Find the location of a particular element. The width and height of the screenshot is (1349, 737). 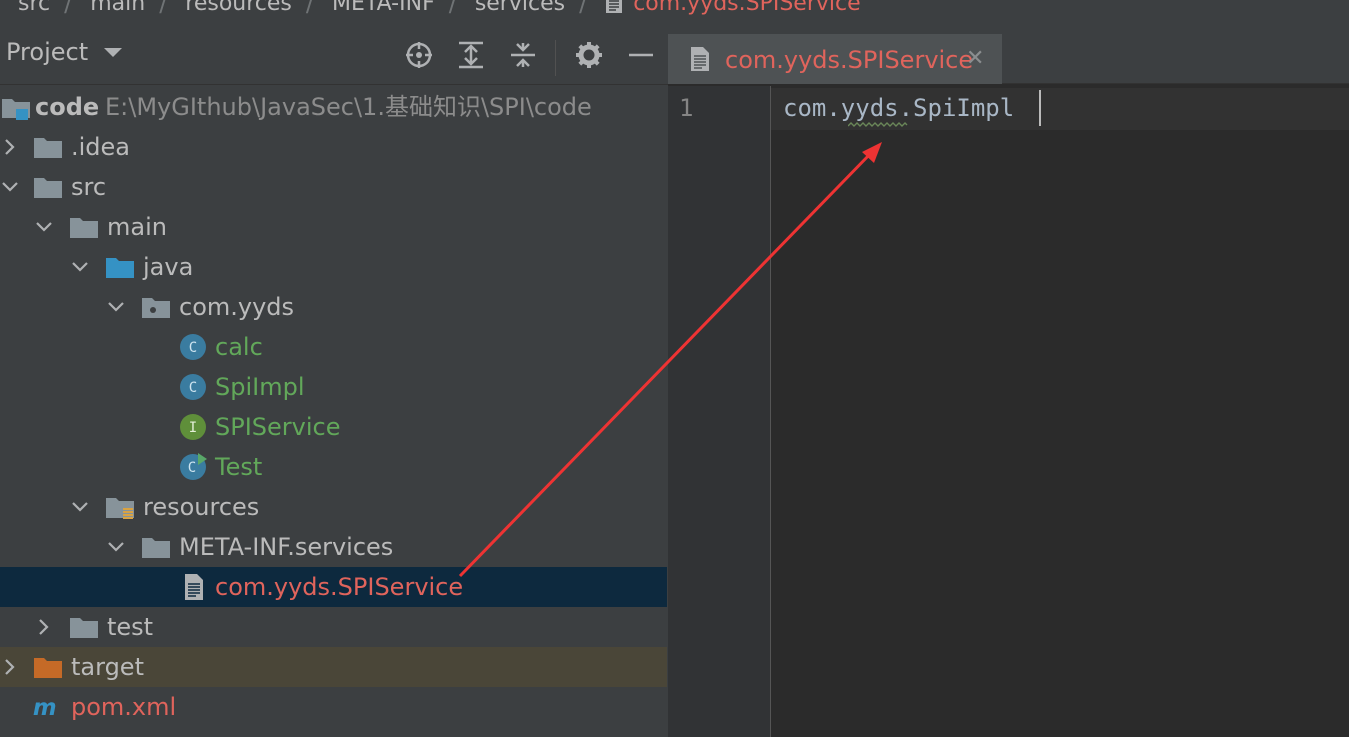

tree-node-pom: m pom.xml is located at coordinates (333, 707).